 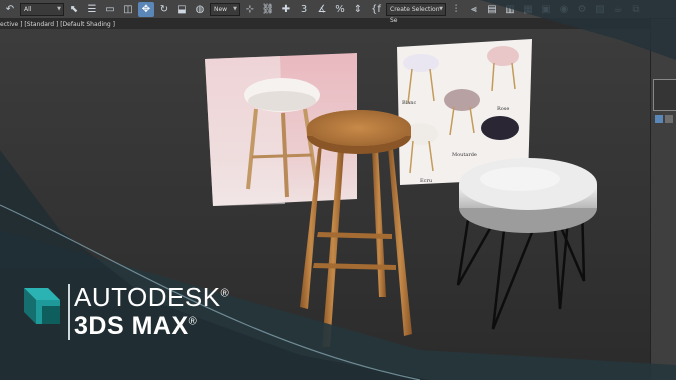 What do you see at coordinates (528, 9) in the screenshot?
I see `curve-editor-icon: ▦` at bounding box center [528, 9].